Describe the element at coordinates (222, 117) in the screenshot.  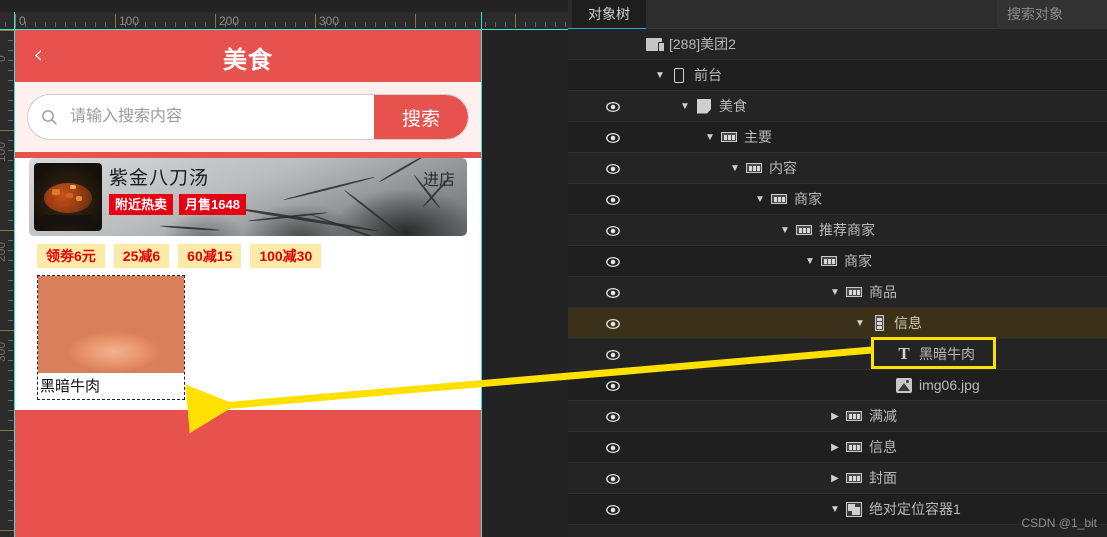
I see `search-input` at that location.